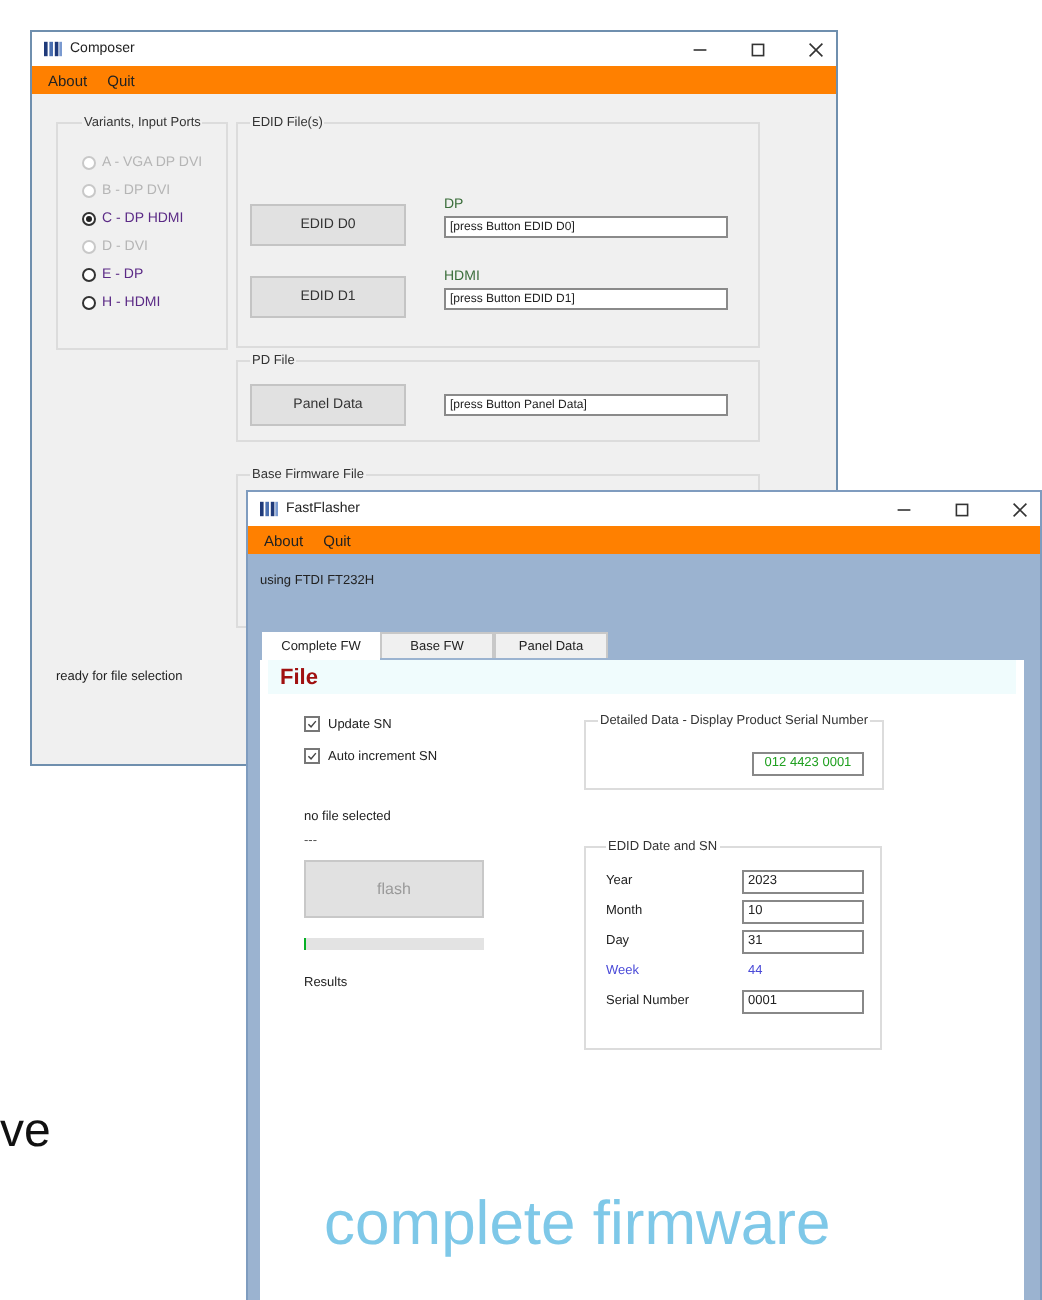 The height and width of the screenshot is (1300, 1042). What do you see at coordinates (25, 1132) in the screenshot?
I see `slide-text: ve` at bounding box center [25, 1132].